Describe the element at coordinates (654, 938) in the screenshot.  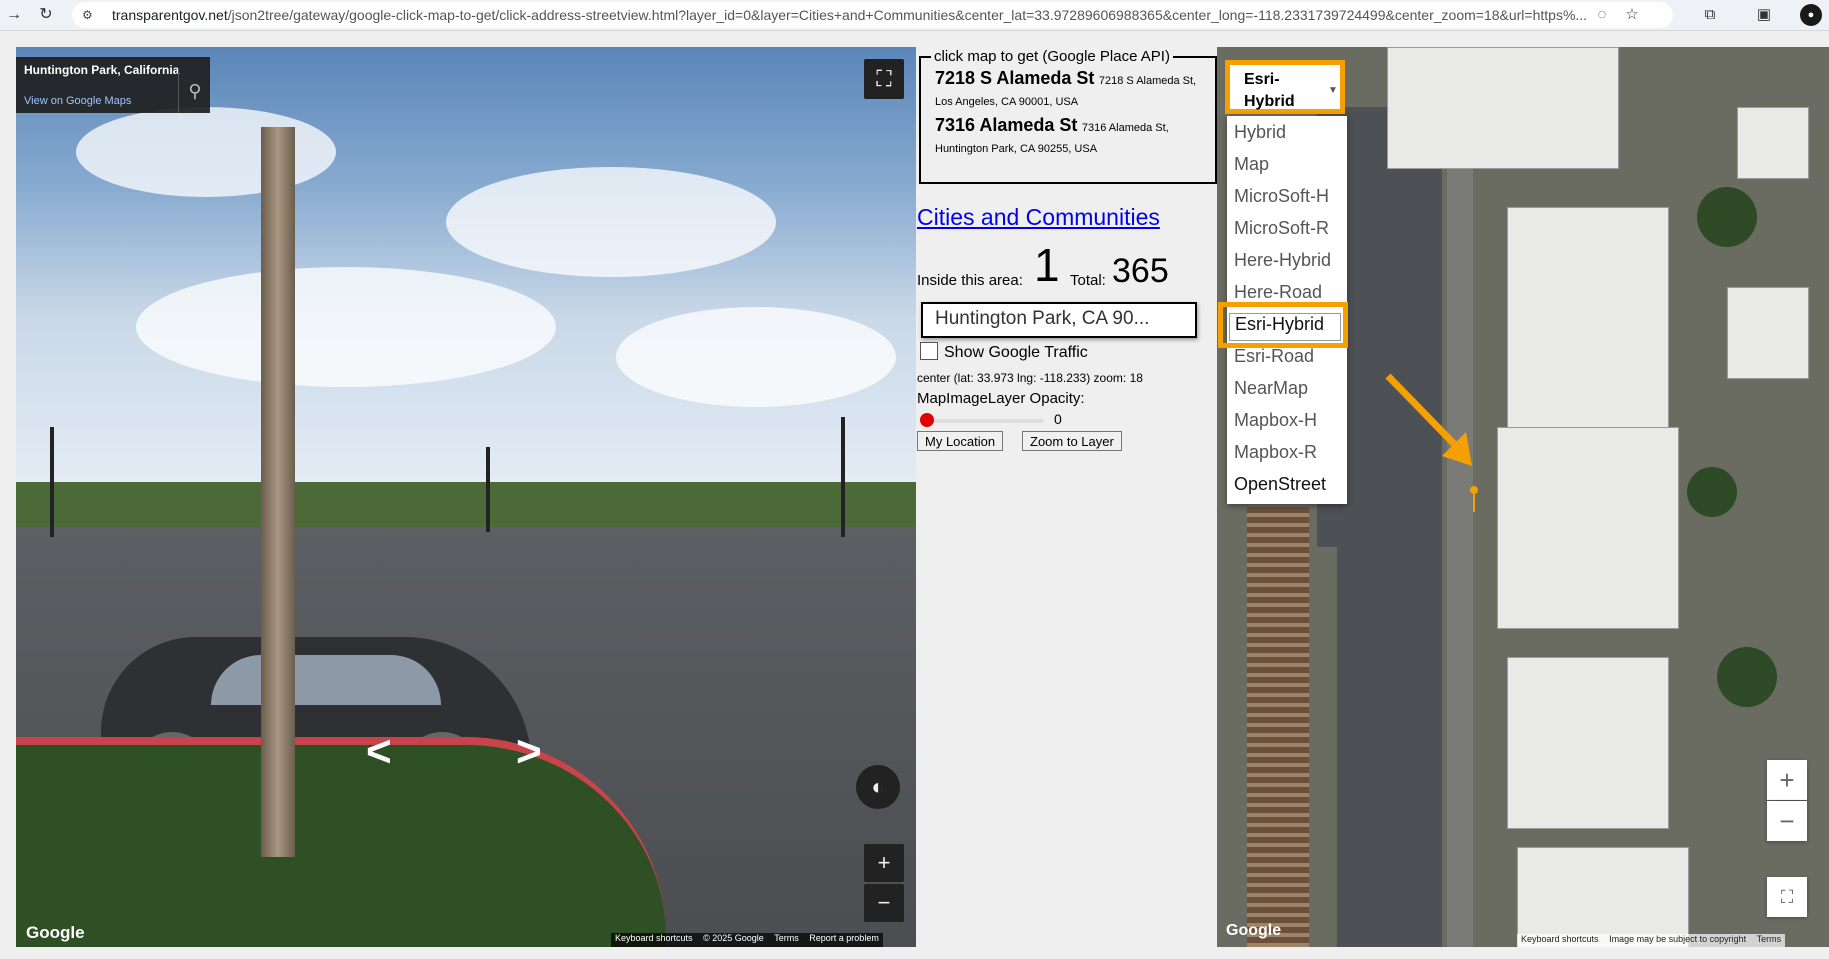
I see `keyboard-shortcuts-link: Keyboard shortcuts` at that location.